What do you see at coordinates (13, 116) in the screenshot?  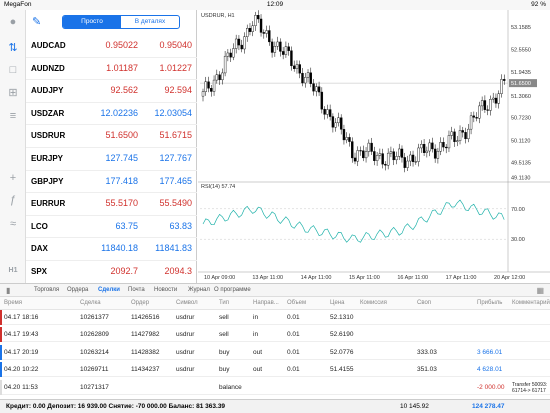 I see `list-icon: ≡` at bounding box center [13, 116].